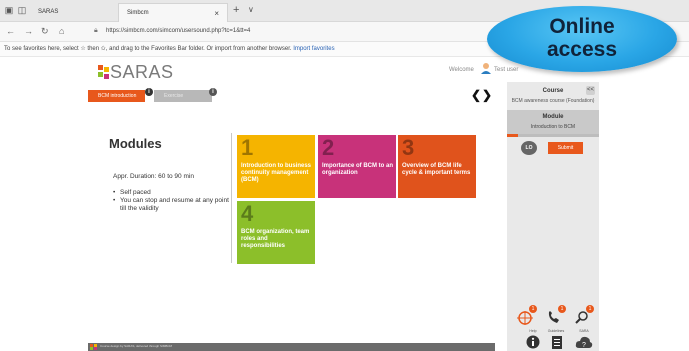 The width and height of the screenshot is (689, 351). I want to click on next-arrow-icon: ❯, so click(487, 95).